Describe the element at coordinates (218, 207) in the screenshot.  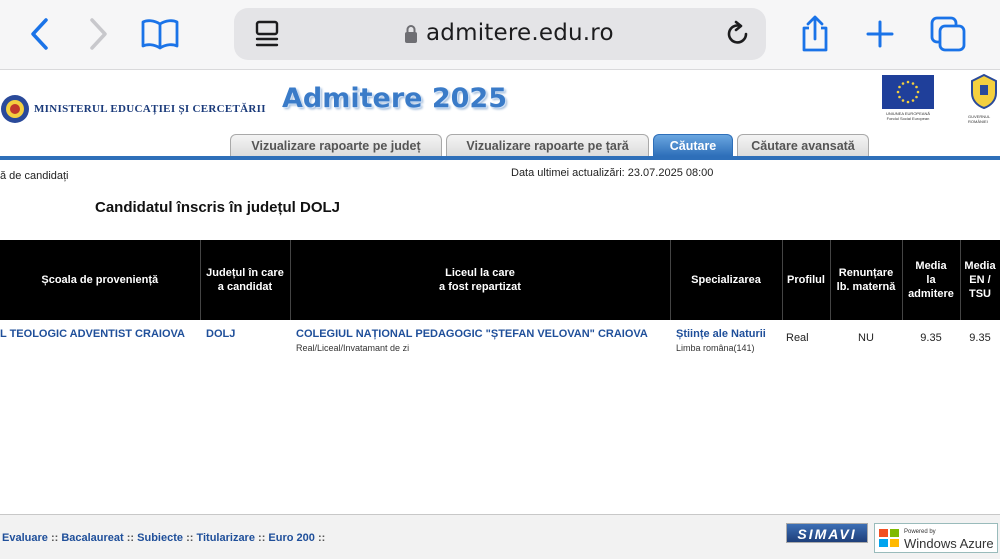
I see `page-heading: Candidatul înscris în județul DOLJ` at that location.